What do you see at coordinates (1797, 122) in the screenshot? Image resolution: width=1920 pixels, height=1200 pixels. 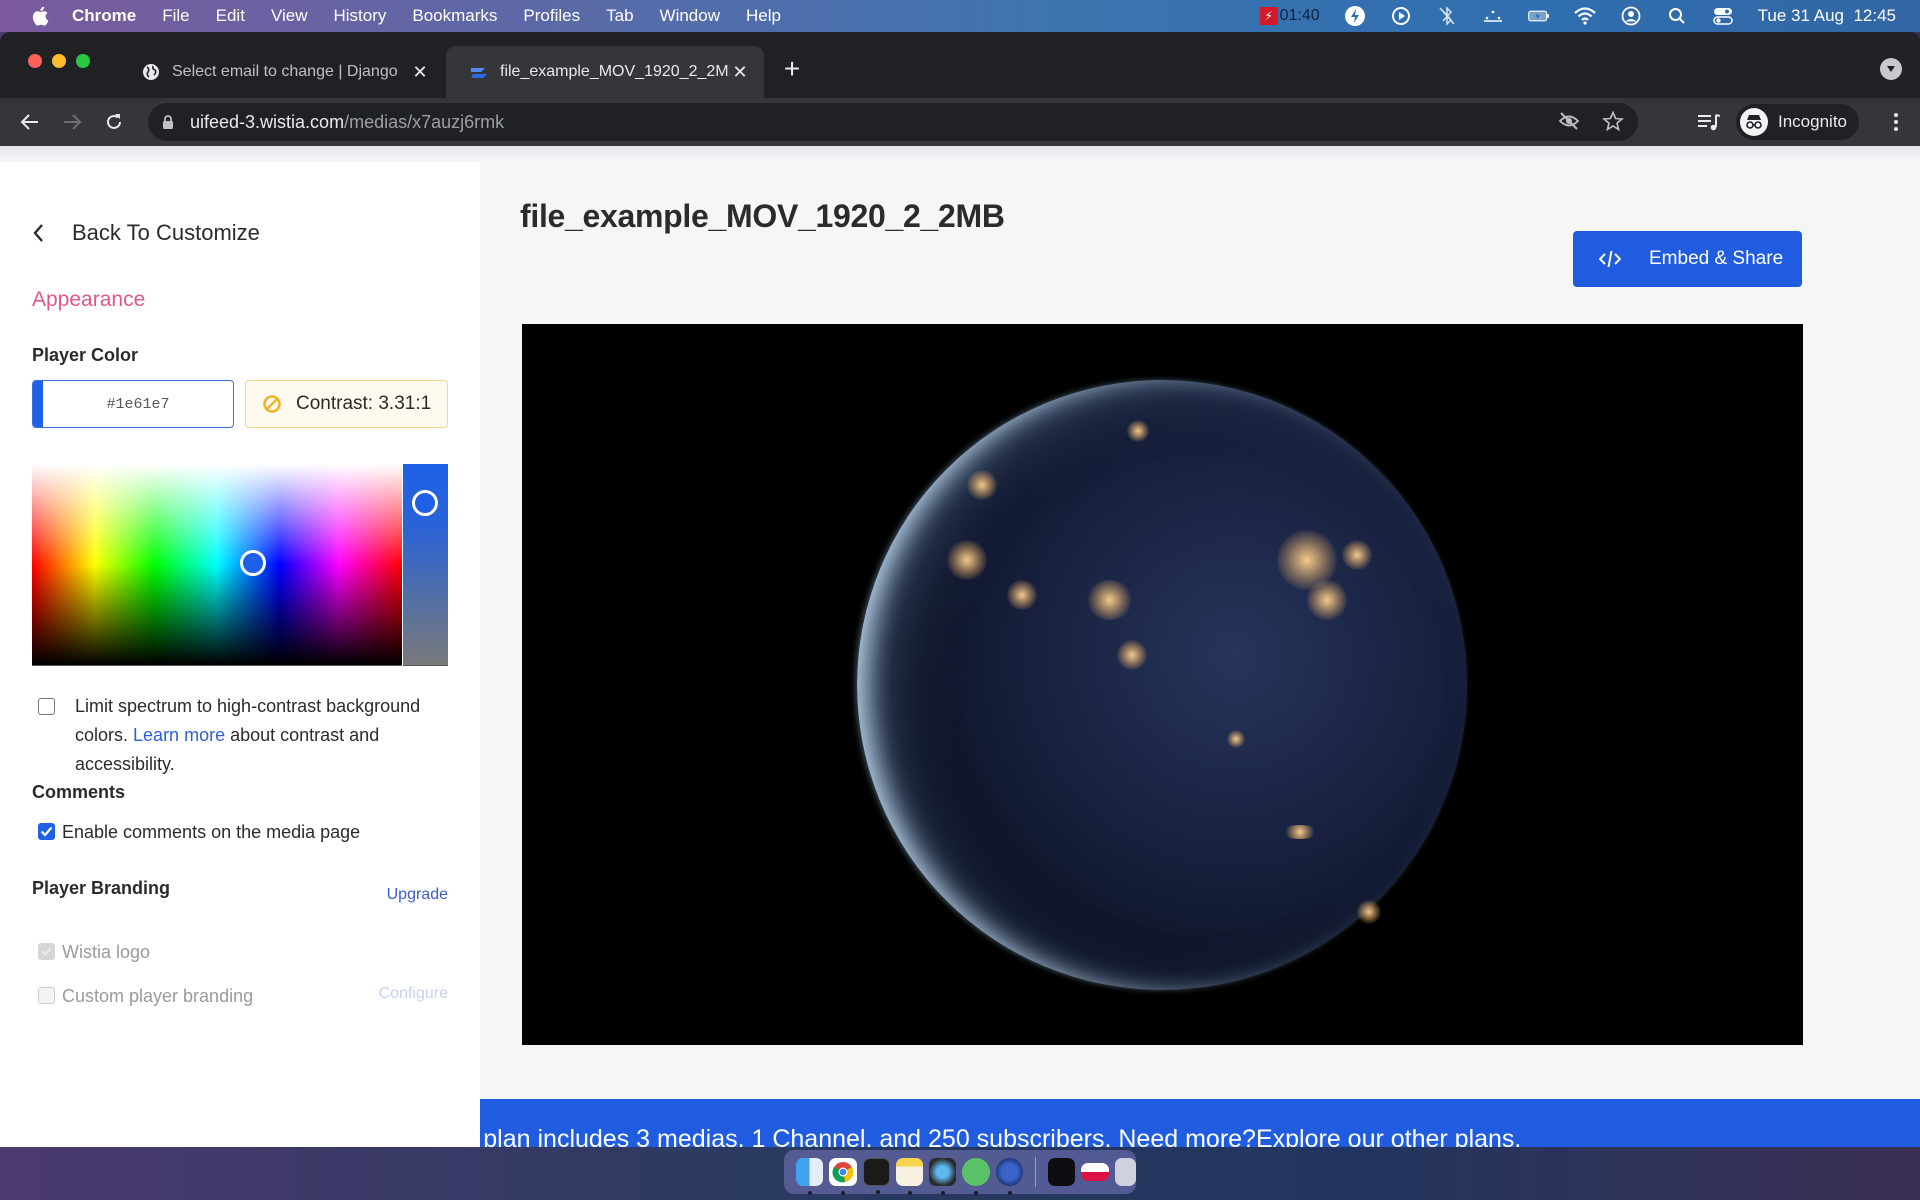 I see `incognito-profile-button: Incognito` at bounding box center [1797, 122].